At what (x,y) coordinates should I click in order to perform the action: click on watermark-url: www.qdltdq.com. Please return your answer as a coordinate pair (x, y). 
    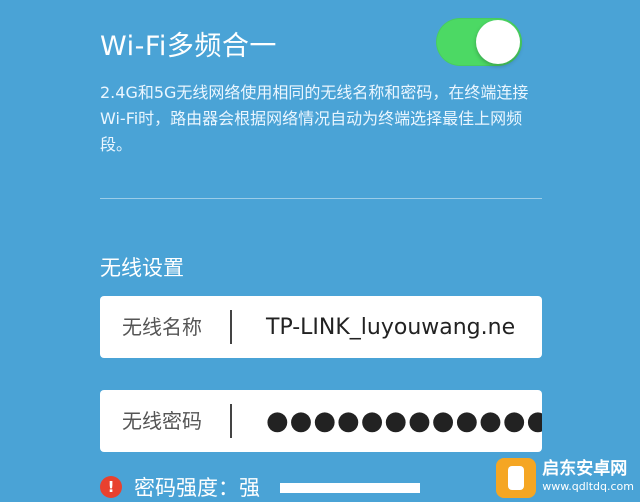
    Looking at the image, I should click on (588, 486).